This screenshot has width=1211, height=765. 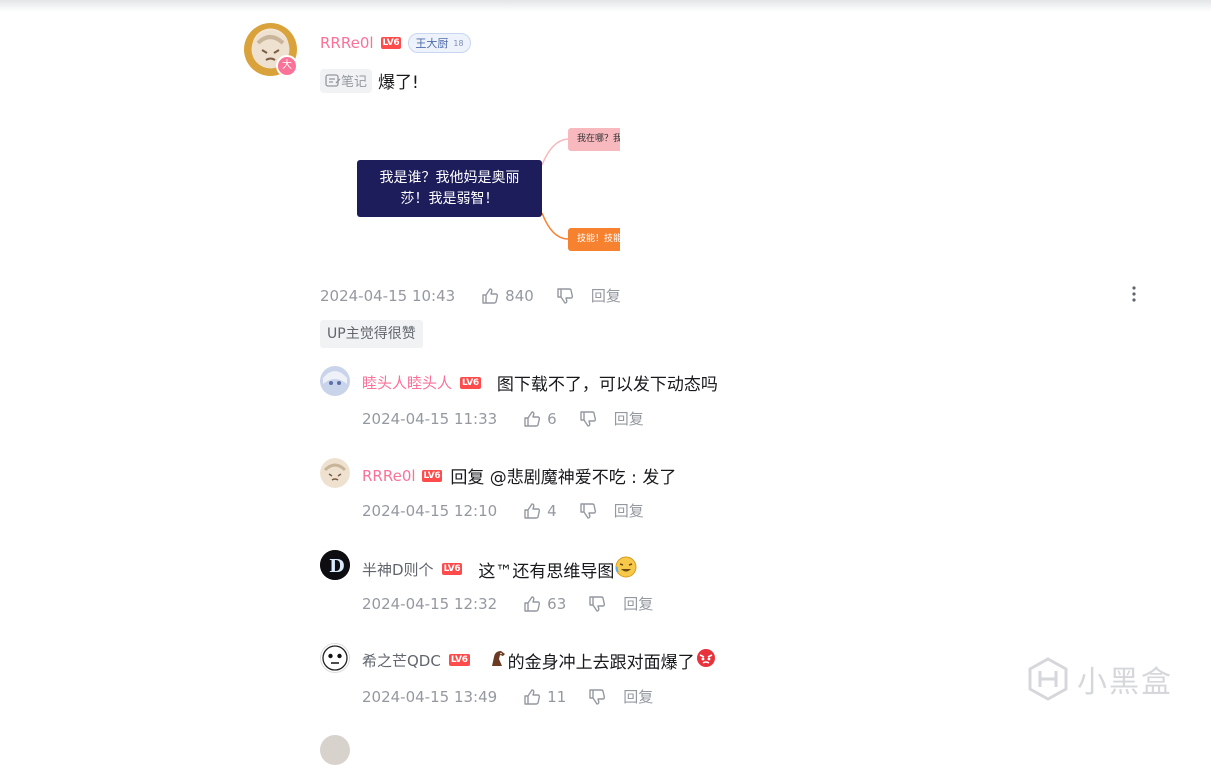 What do you see at coordinates (388, 295) in the screenshot?
I see `main-time: 2024-04-15 10:43` at bounding box center [388, 295].